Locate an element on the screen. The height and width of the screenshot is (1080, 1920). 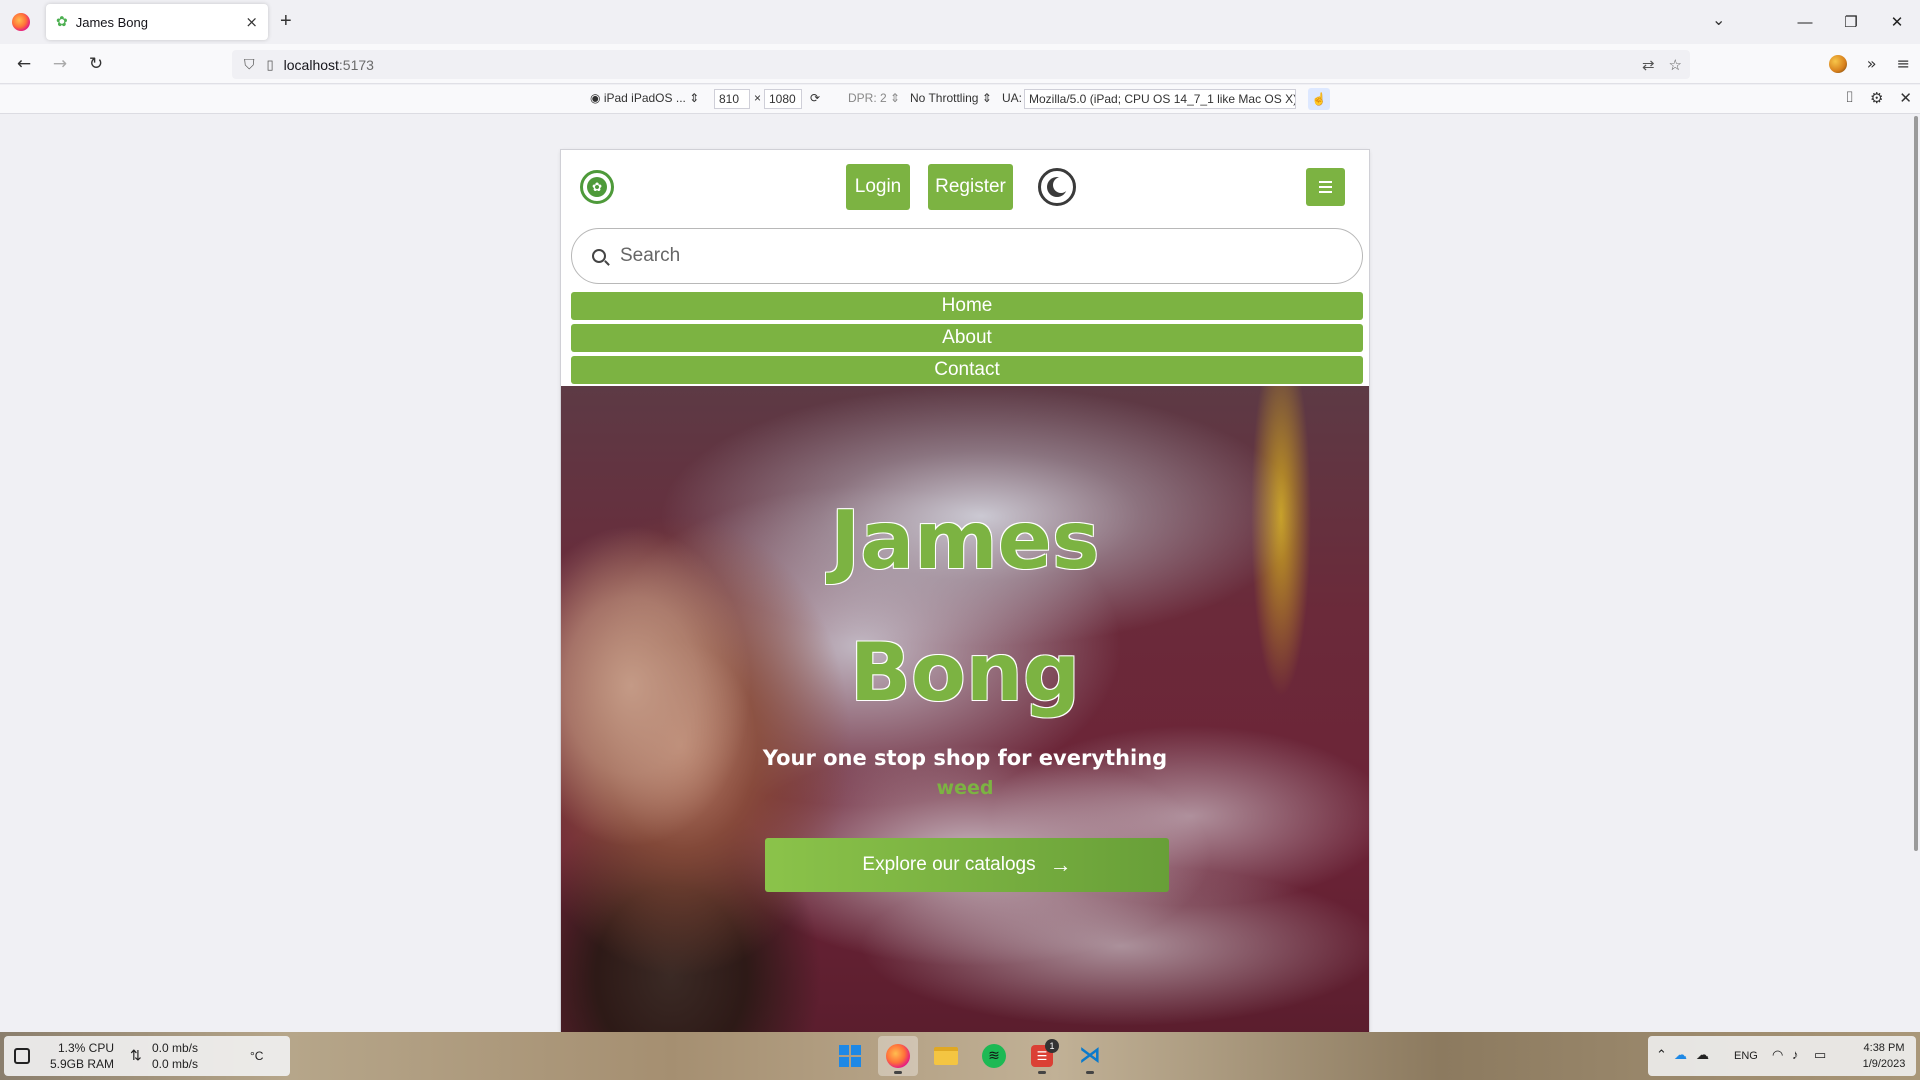
moon-icon is located at coordinates (1061, 185).